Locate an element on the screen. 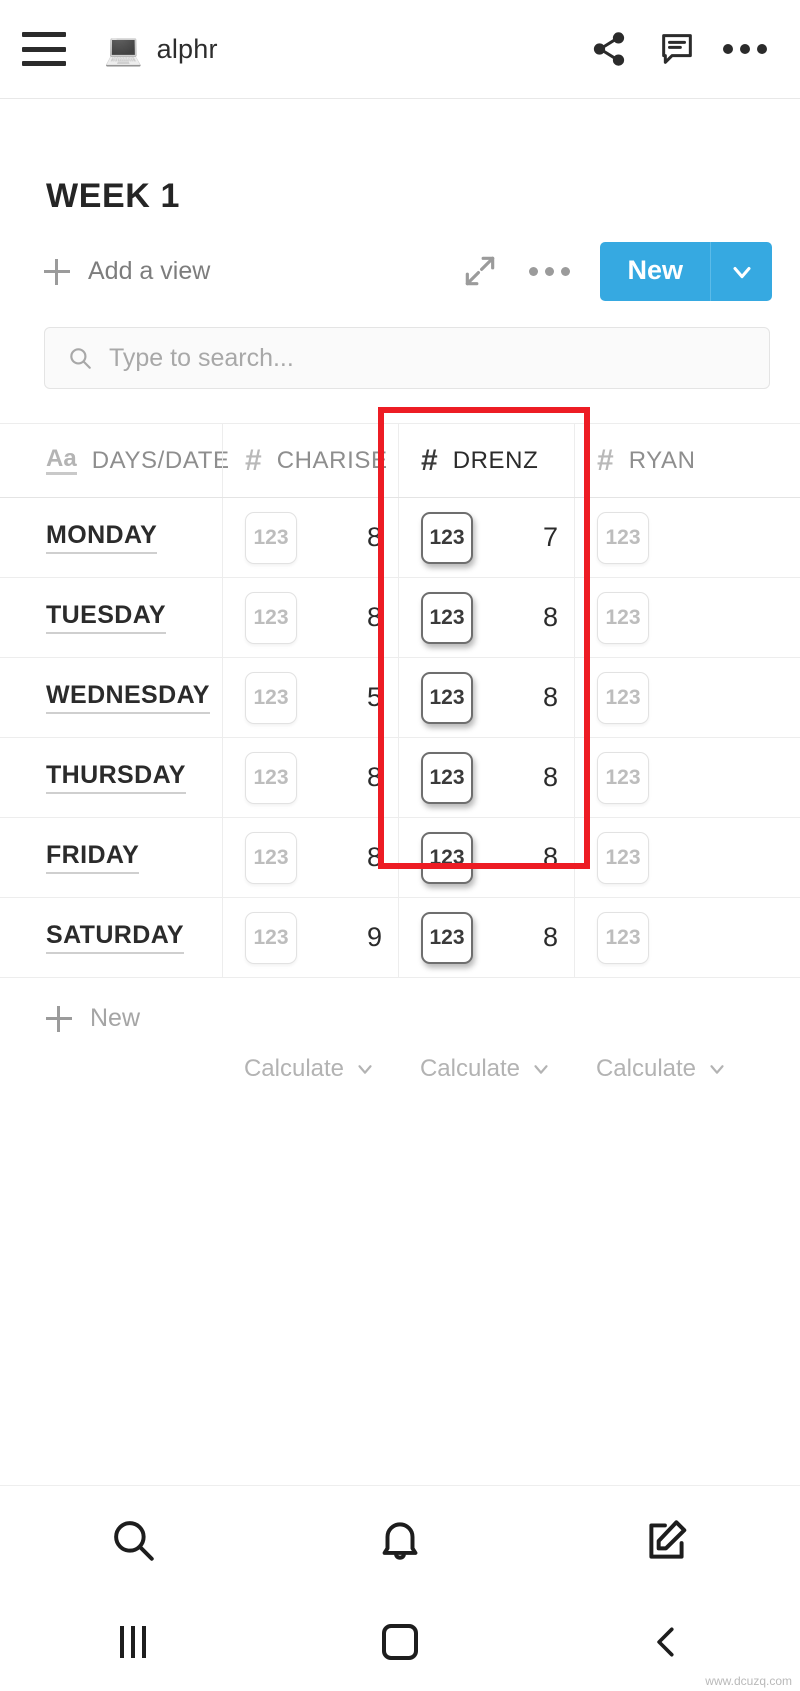 The width and height of the screenshot is (800, 1691). day-label: MONDAY is located at coordinates (102, 537).